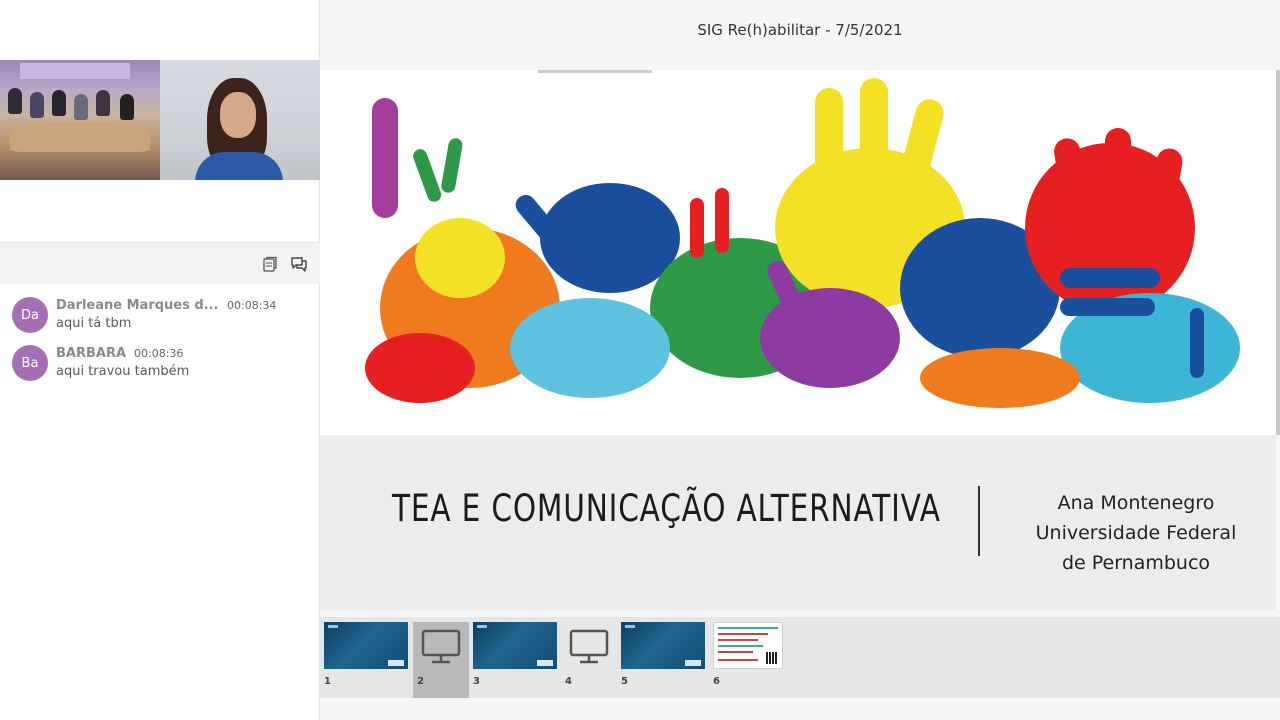  Describe the element at coordinates (80, 120) in the screenshot. I see `video-tile-room` at that location.